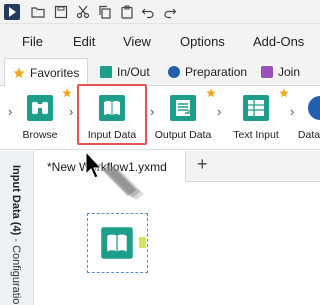 This screenshot has height=305, width=320. What do you see at coordinates (124, 183) in the screenshot?
I see `mouse-pointer-icon` at bounding box center [124, 183].